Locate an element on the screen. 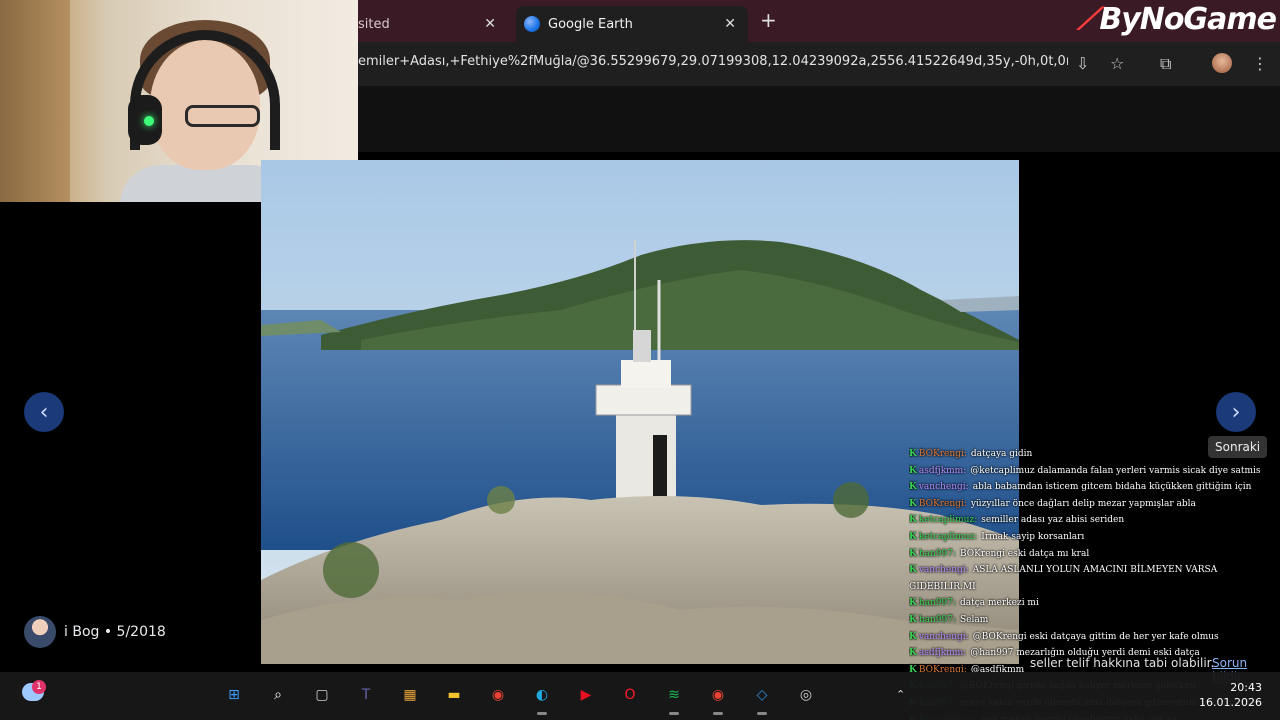 The width and height of the screenshot is (1280, 720). tab-google-earth: Google Earth ✕ is located at coordinates (632, 24).